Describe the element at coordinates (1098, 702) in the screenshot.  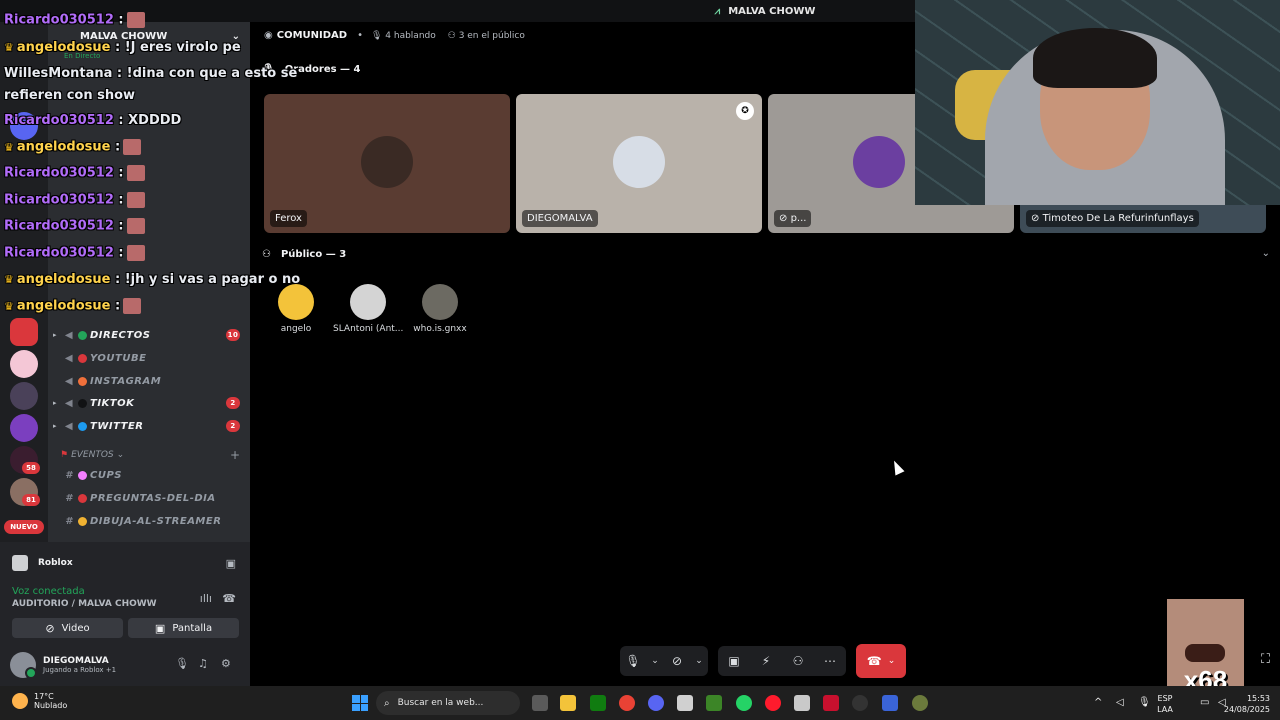
I see `chevron-up-icon: ^` at that location.